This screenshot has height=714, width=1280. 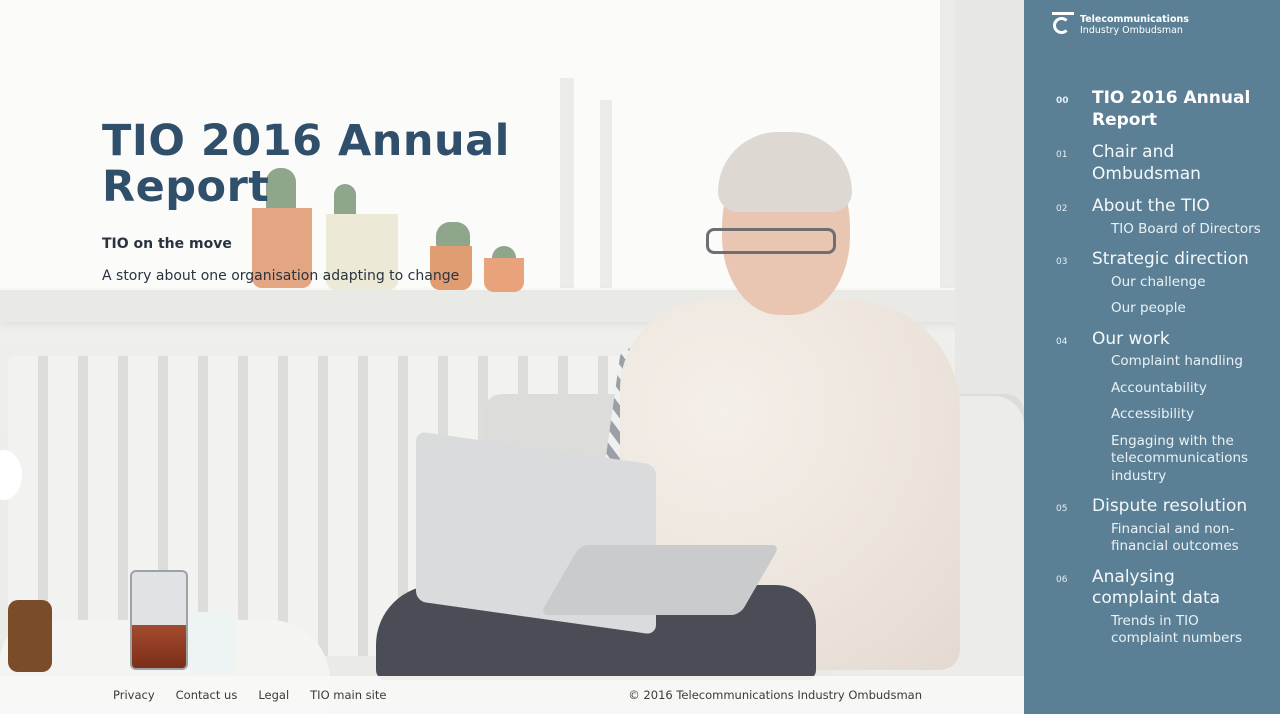 I want to click on nav-label: Analysing complaint data, so click(x=1156, y=587).